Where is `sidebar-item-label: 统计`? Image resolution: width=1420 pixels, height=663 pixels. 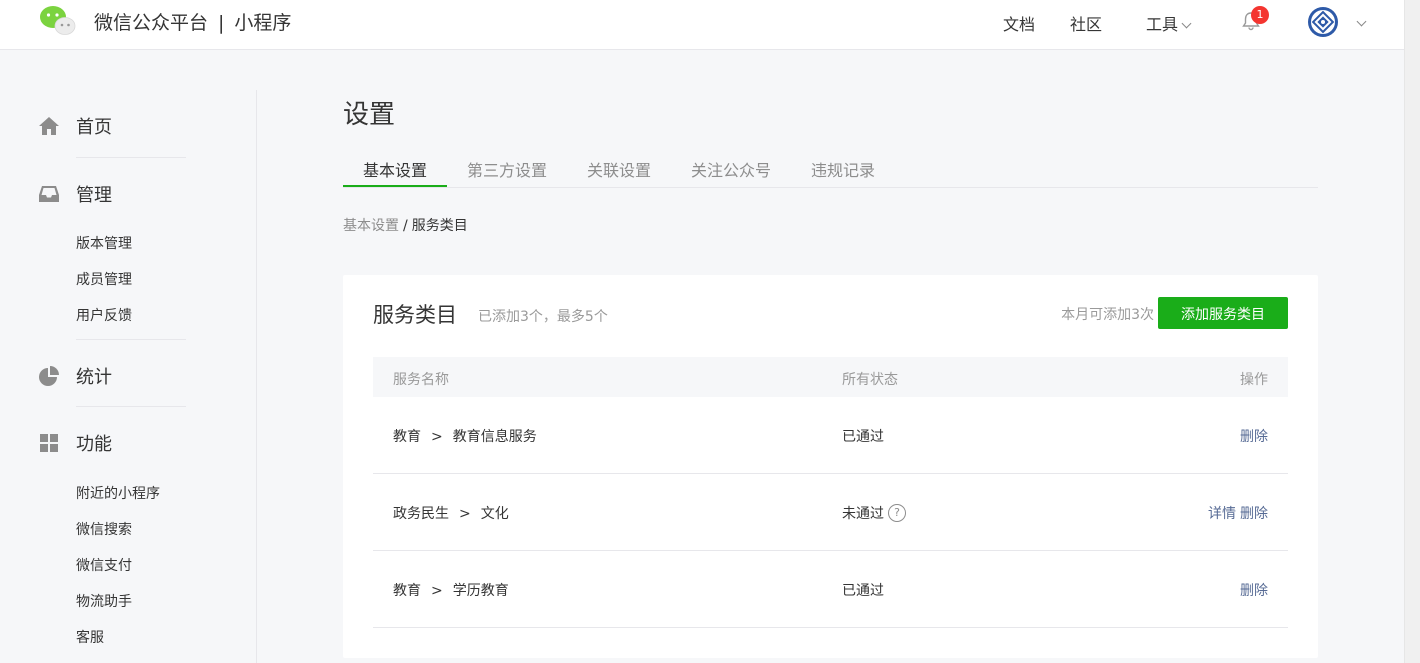
sidebar-item-label: 统计 is located at coordinates (94, 377).